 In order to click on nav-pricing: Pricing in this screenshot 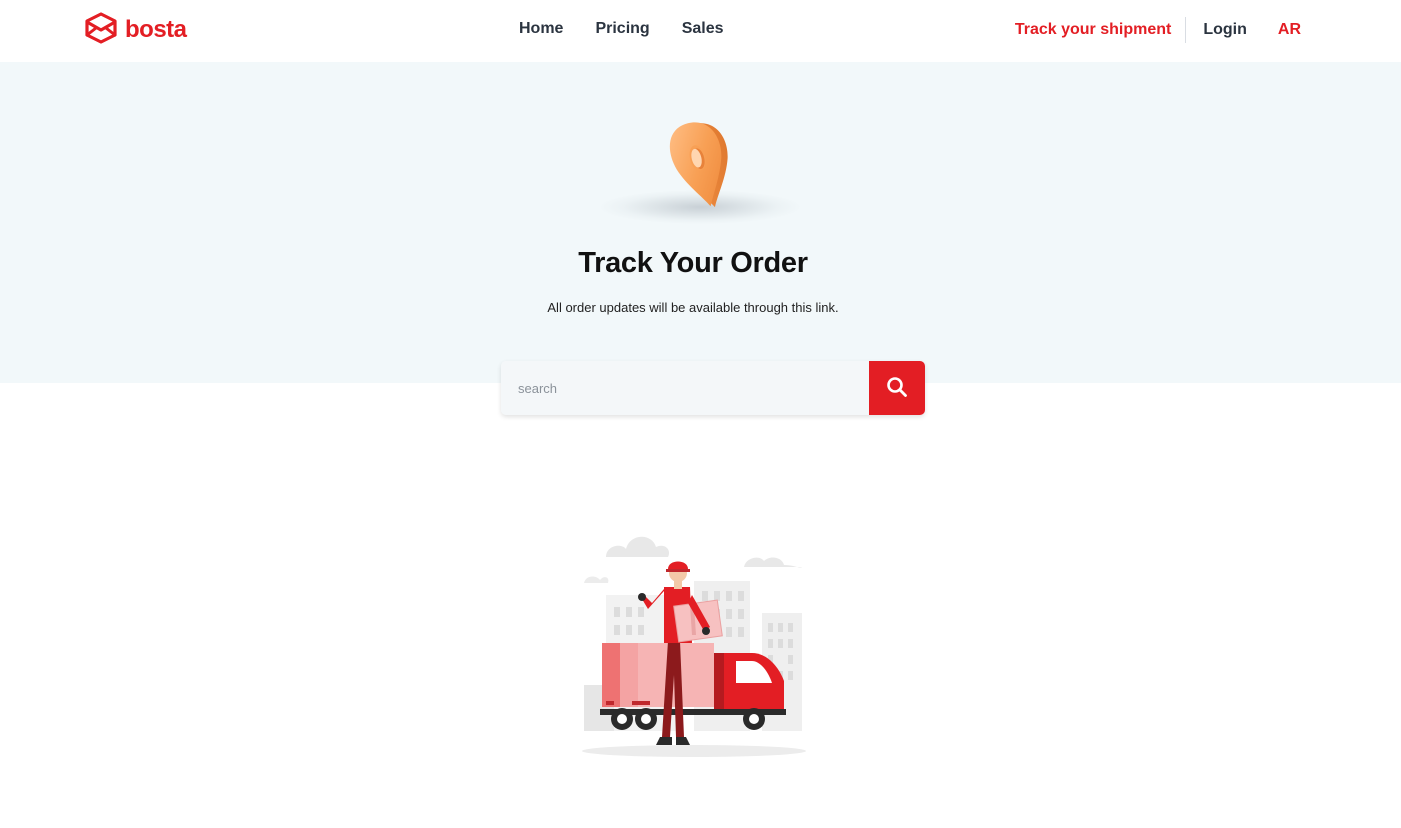, I will do `click(622, 29)`.